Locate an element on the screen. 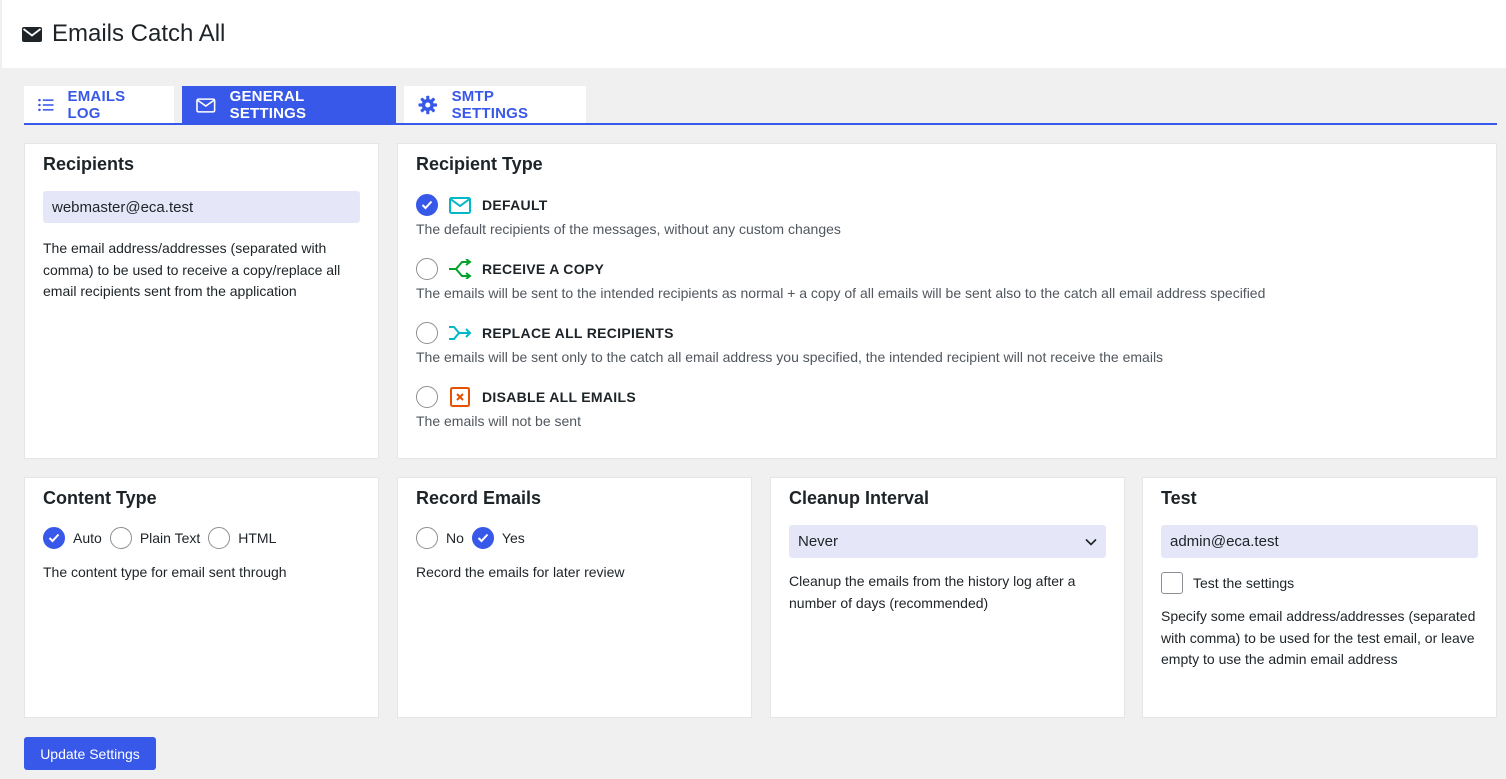 This screenshot has height=779, width=1506. content-type-help: The content type for email sent through is located at coordinates (165, 572).